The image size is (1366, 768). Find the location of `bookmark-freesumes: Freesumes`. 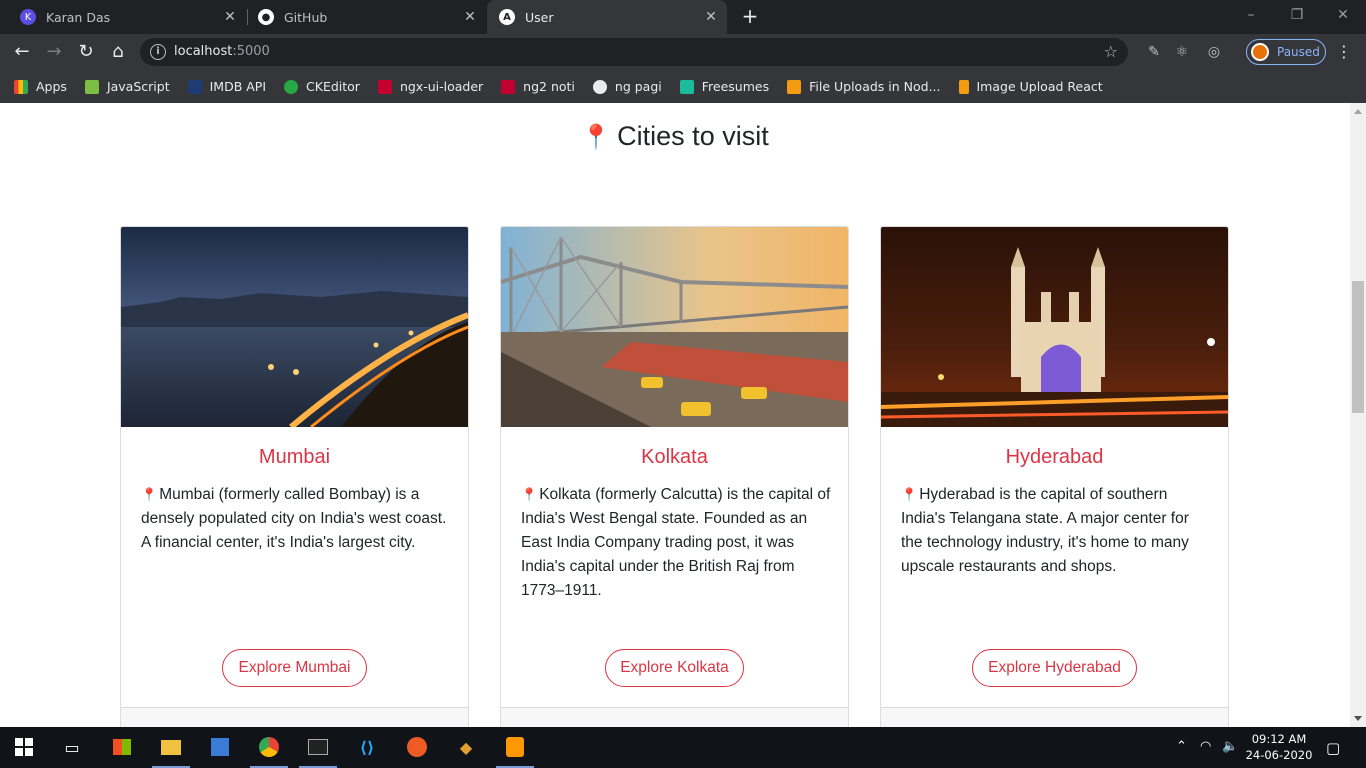

bookmark-freesumes: Freesumes is located at coordinates (724, 86).